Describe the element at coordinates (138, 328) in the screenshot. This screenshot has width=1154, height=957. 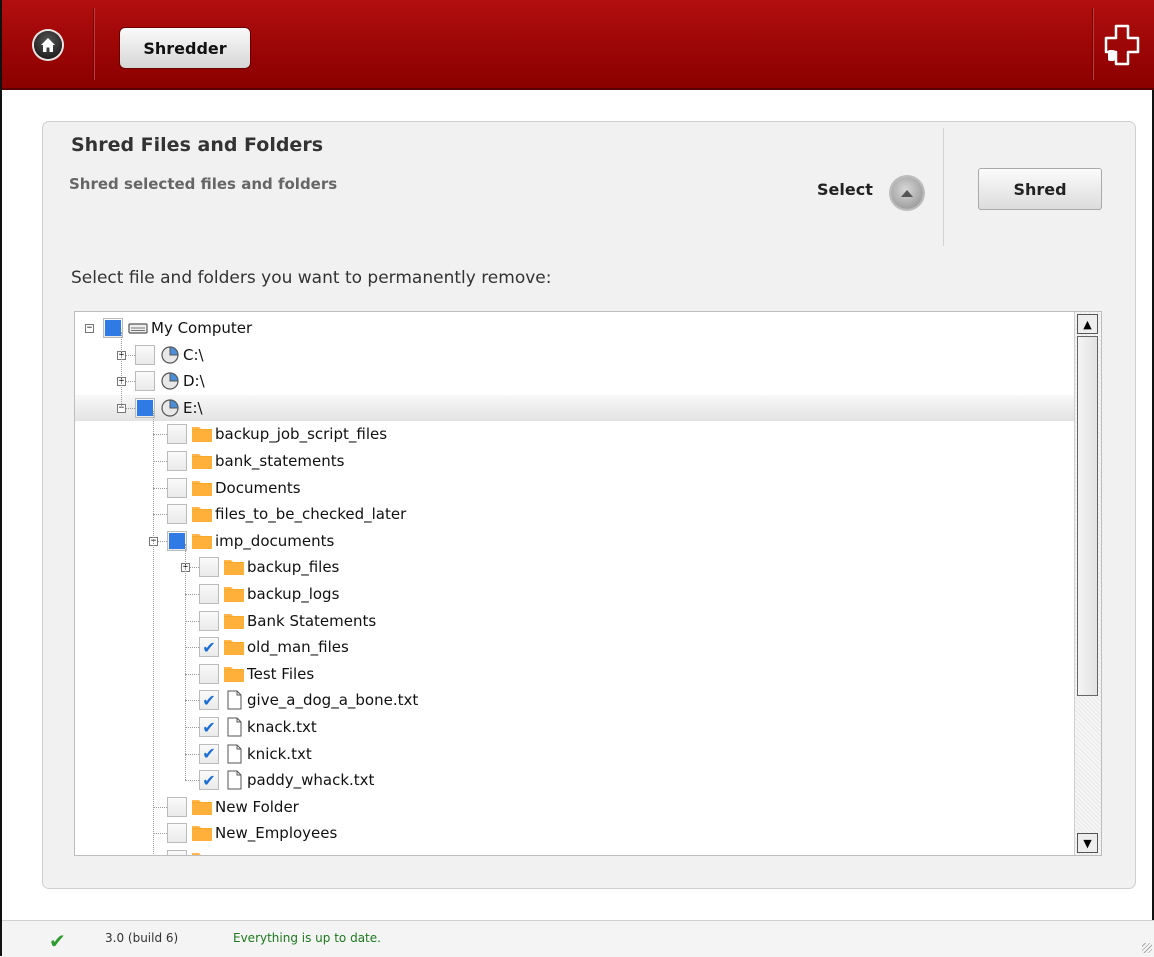
I see `computer-icon` at that location.